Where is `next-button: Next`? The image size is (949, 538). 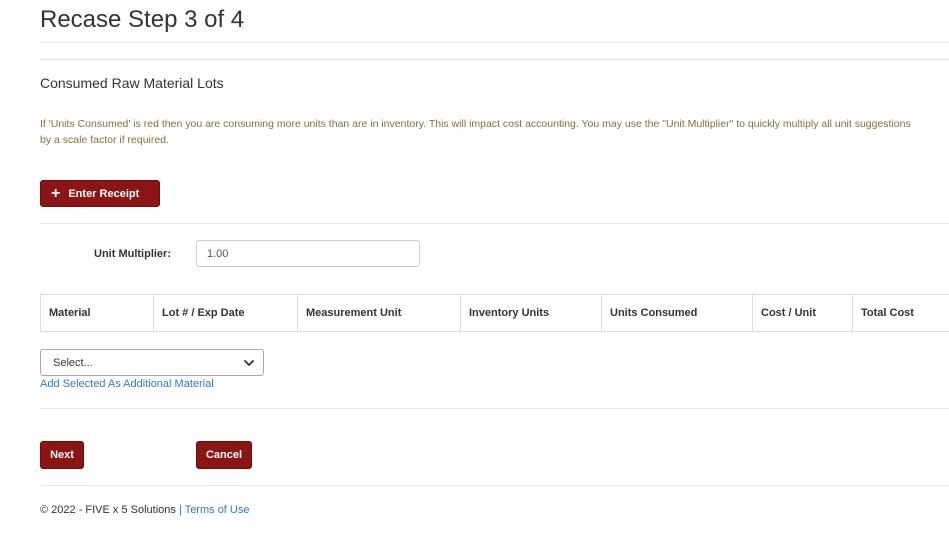
next-button: Next is located at coordinates (62, 455).